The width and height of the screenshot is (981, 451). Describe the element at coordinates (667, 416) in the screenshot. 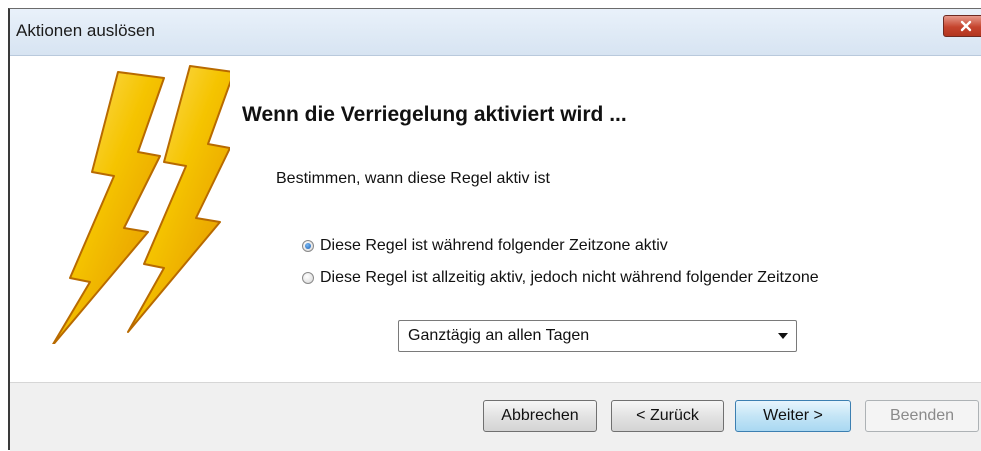

I see `back-button: < Zurück` at that location.